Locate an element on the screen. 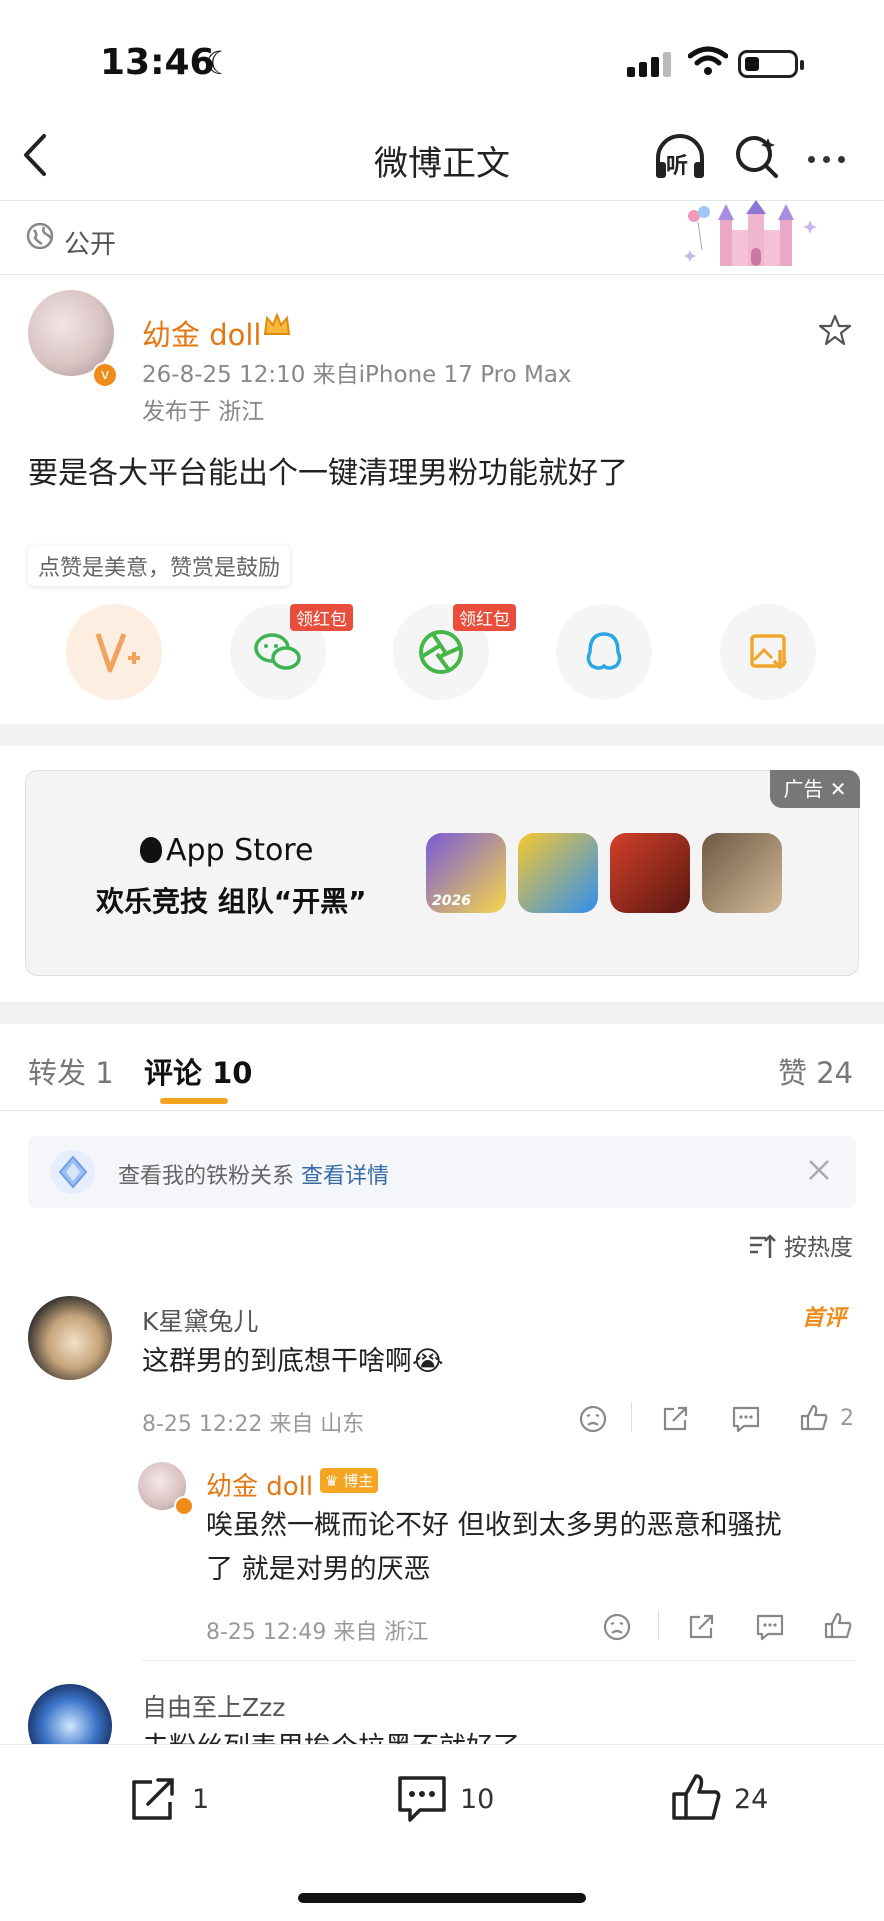 Image resolution: width=884 pixels, height=1921 pixels. moon-icon: ☾ is located at coordinates (219, 63).